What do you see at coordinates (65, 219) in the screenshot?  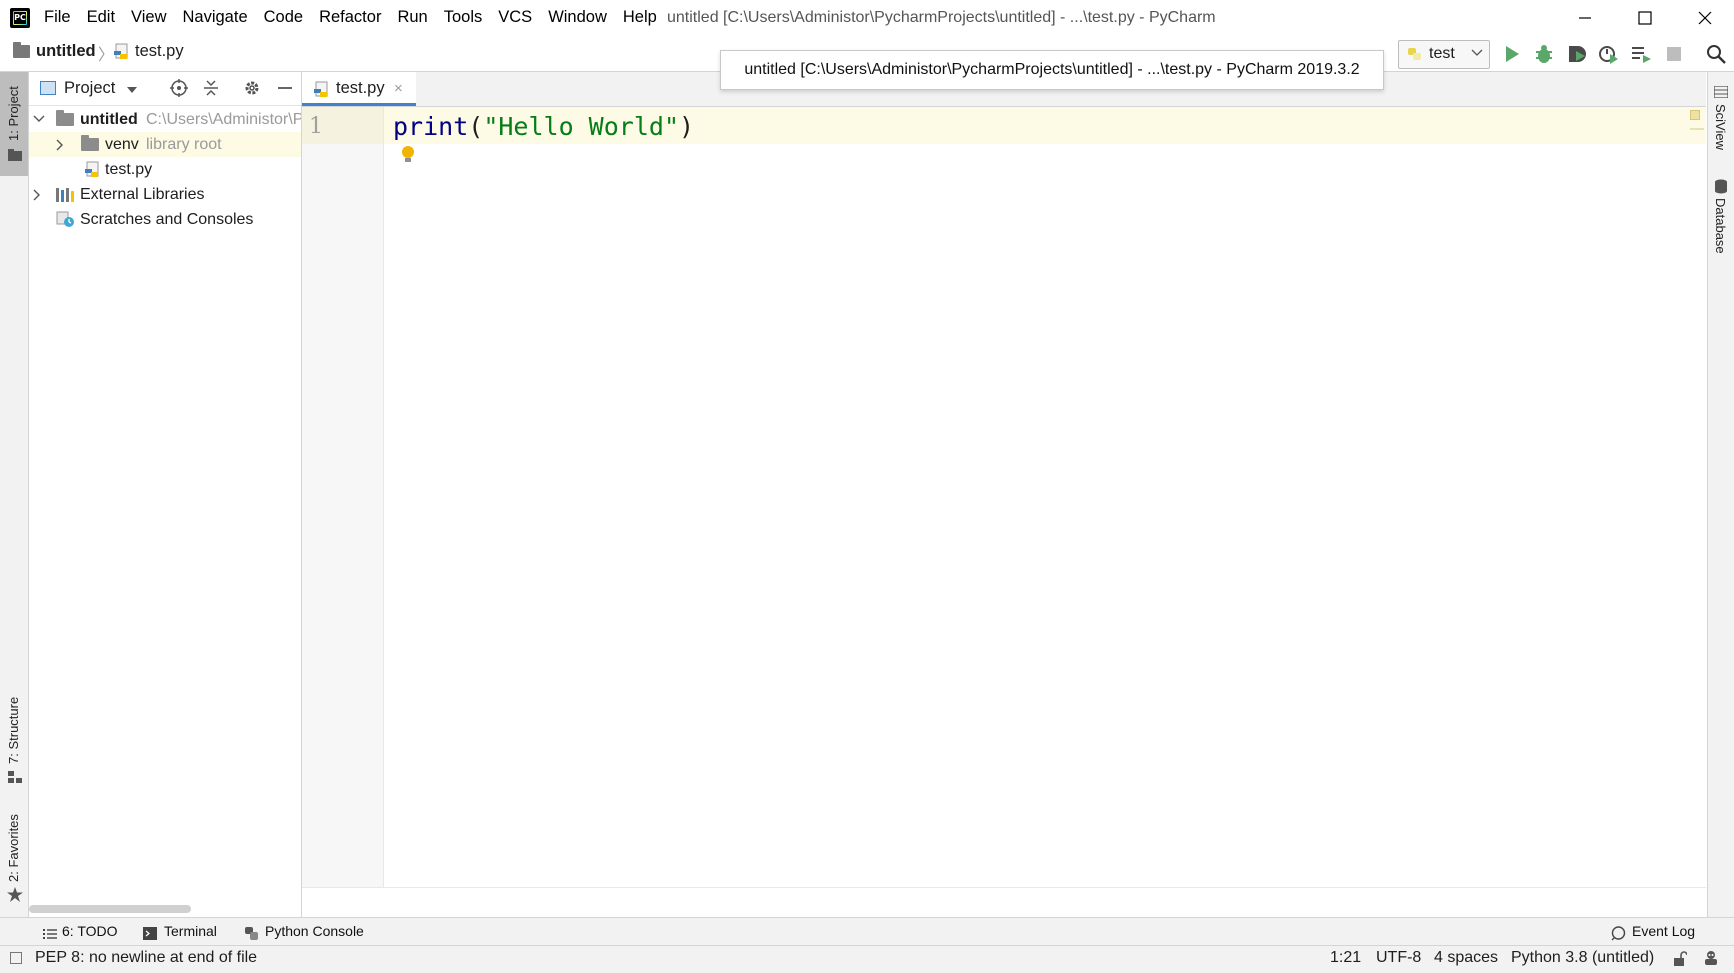 I see `scratches-icon` at bounding box center [65, 219].